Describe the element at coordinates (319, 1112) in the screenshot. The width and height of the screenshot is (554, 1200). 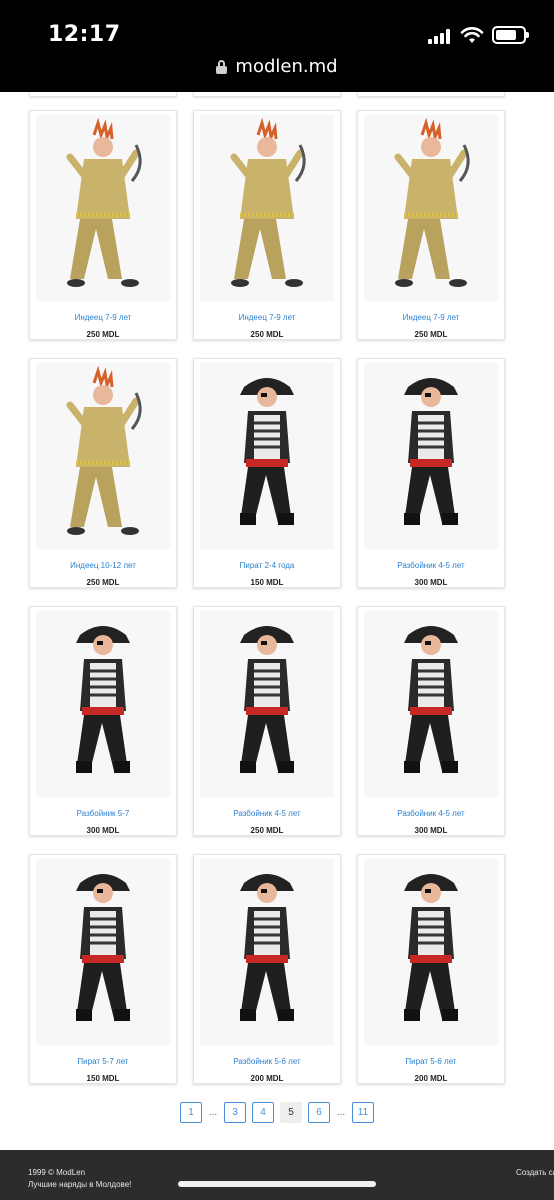
I see `pagination-page-button: 6` at that location.